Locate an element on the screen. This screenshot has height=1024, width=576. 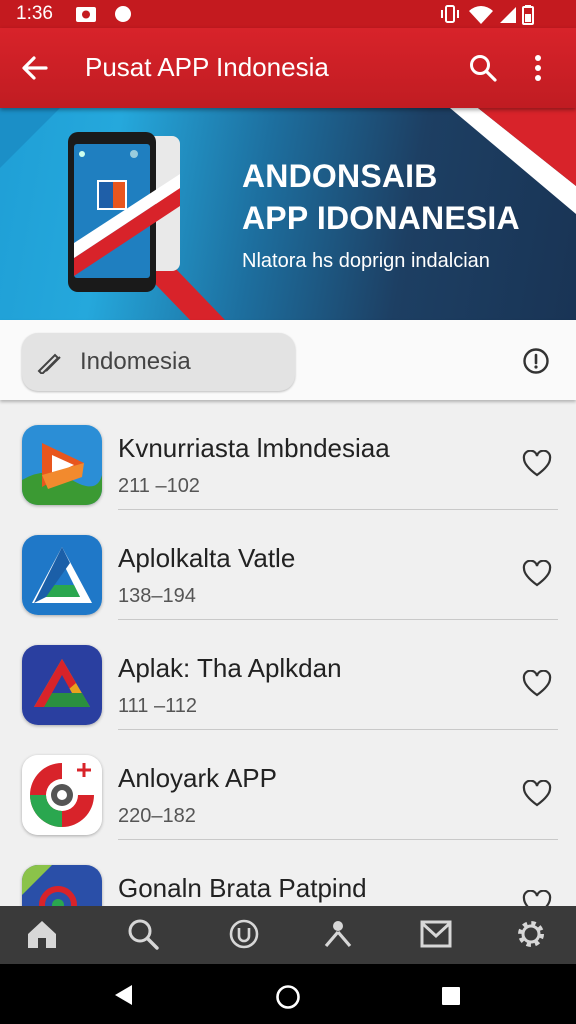
chip-label: Indomesia is located at coordinates (135, 361).